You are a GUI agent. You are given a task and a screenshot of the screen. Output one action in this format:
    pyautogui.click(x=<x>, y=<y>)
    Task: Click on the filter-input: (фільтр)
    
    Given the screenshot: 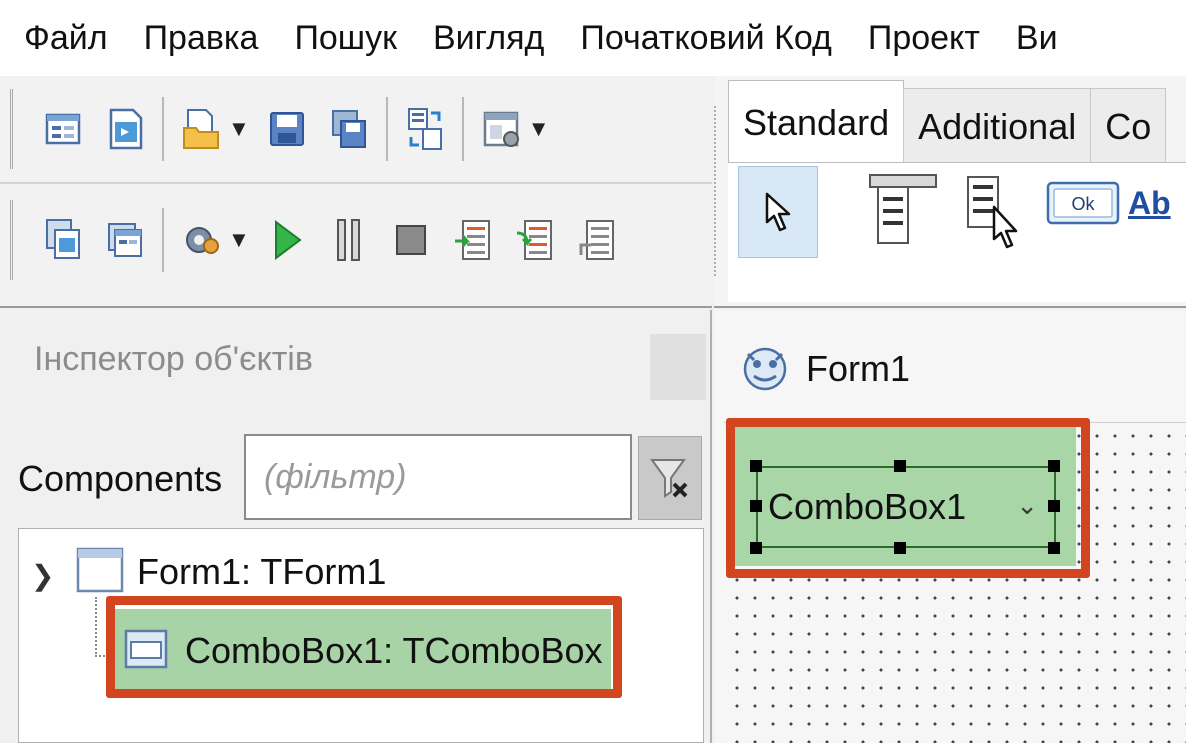 What is the action you would take?
    pyautogui.click(x=438, y=477)
    